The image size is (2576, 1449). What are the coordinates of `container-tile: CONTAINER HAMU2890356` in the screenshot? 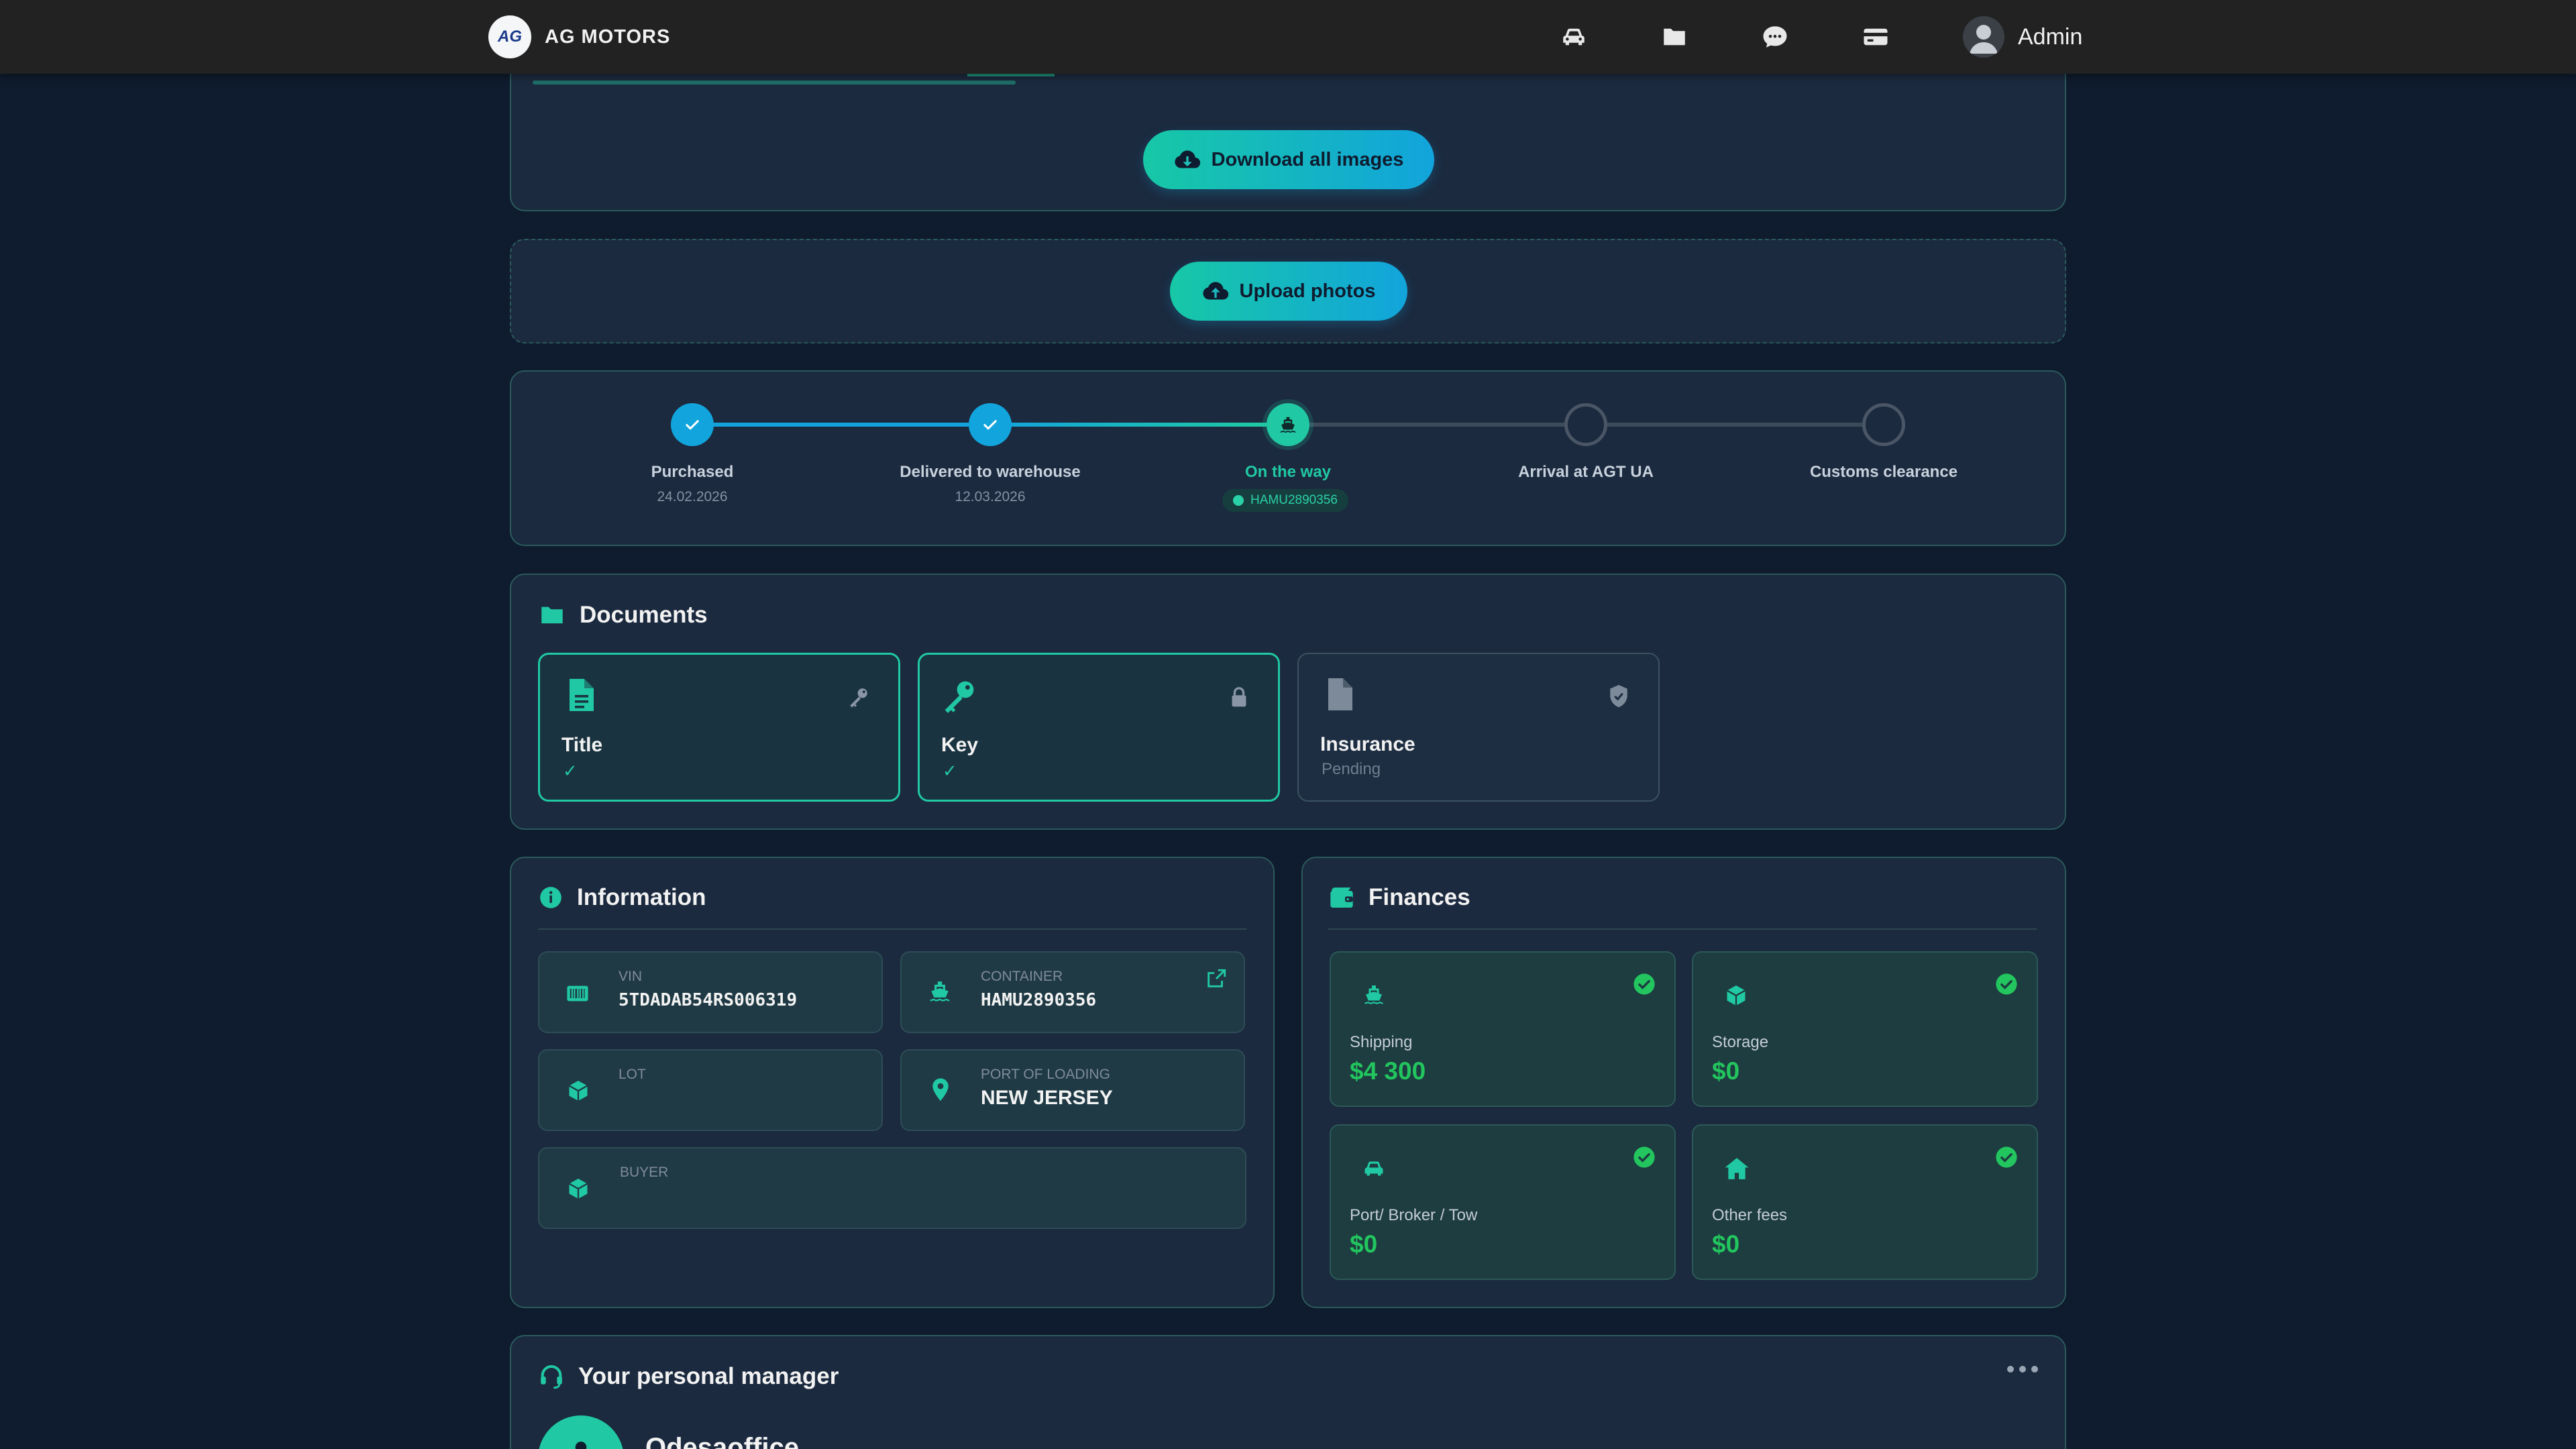 It's located at (1072, 992).